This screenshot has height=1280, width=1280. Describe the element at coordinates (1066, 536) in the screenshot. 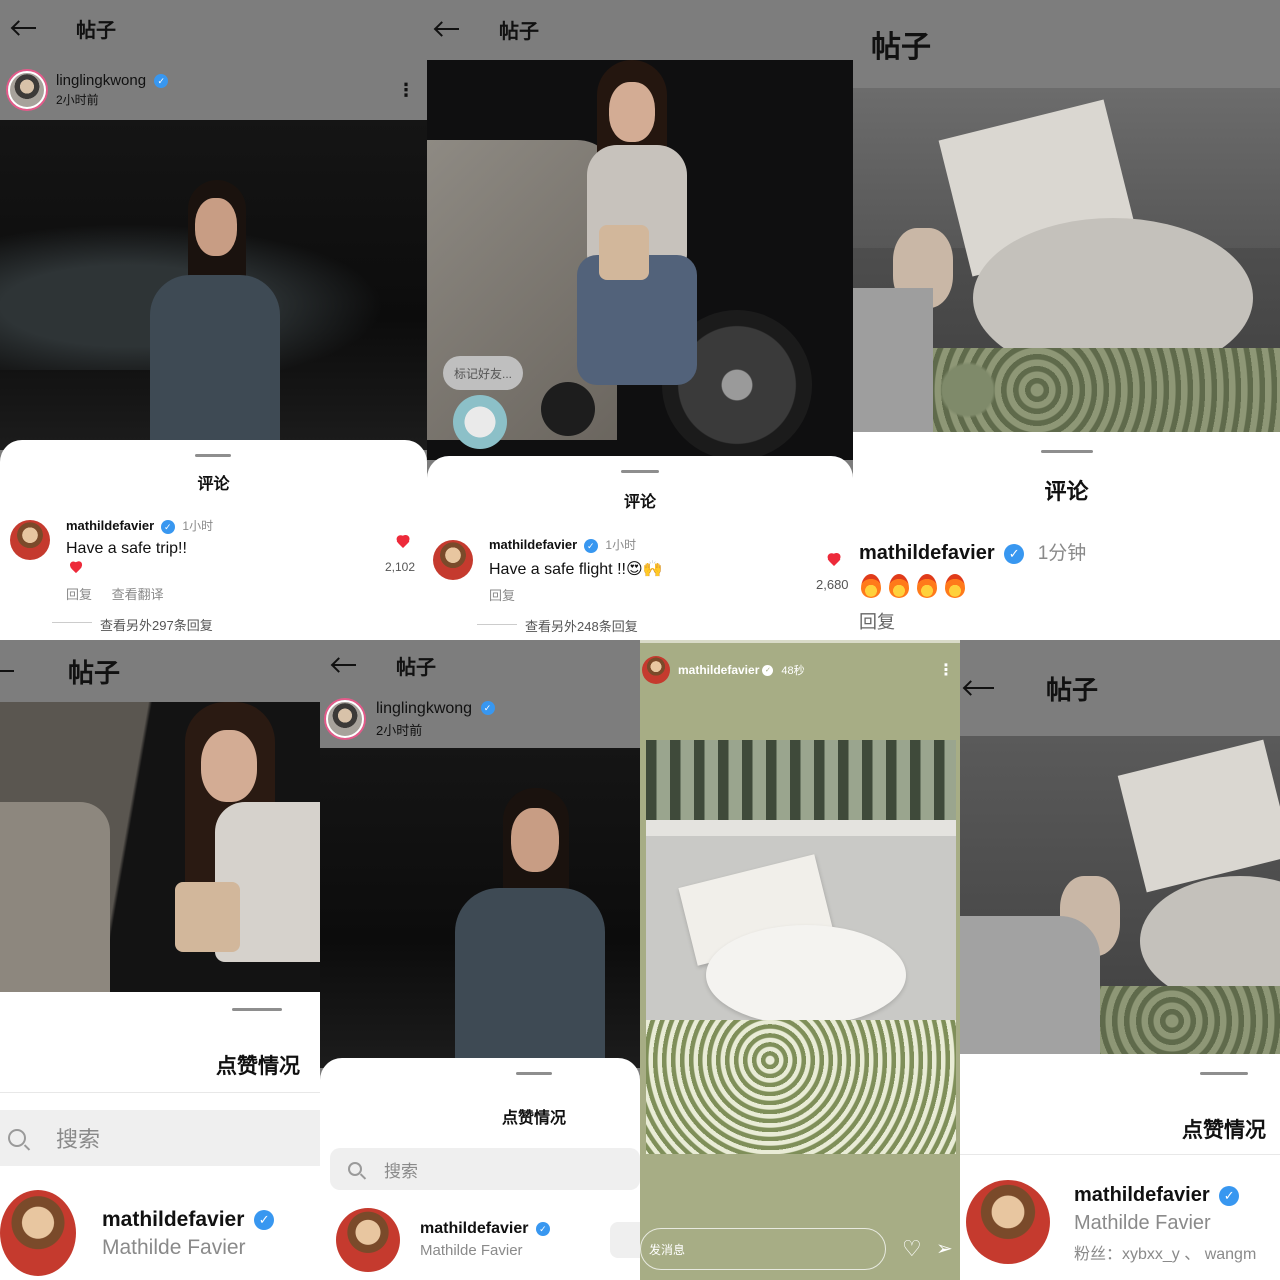

I see `comments-sheet: 评论 mathildefavier ✓ 1分钟 回复` at that location.